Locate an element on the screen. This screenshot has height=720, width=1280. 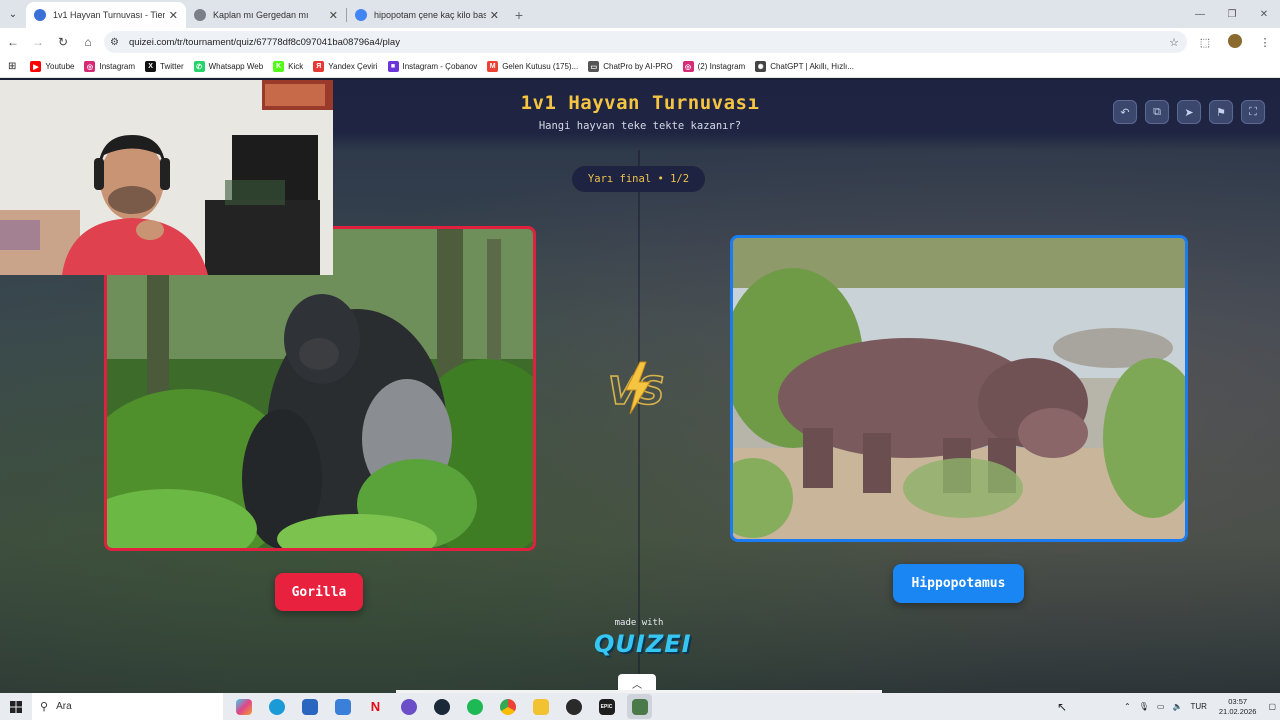
obs-icon is located at coordinates (573, 706).